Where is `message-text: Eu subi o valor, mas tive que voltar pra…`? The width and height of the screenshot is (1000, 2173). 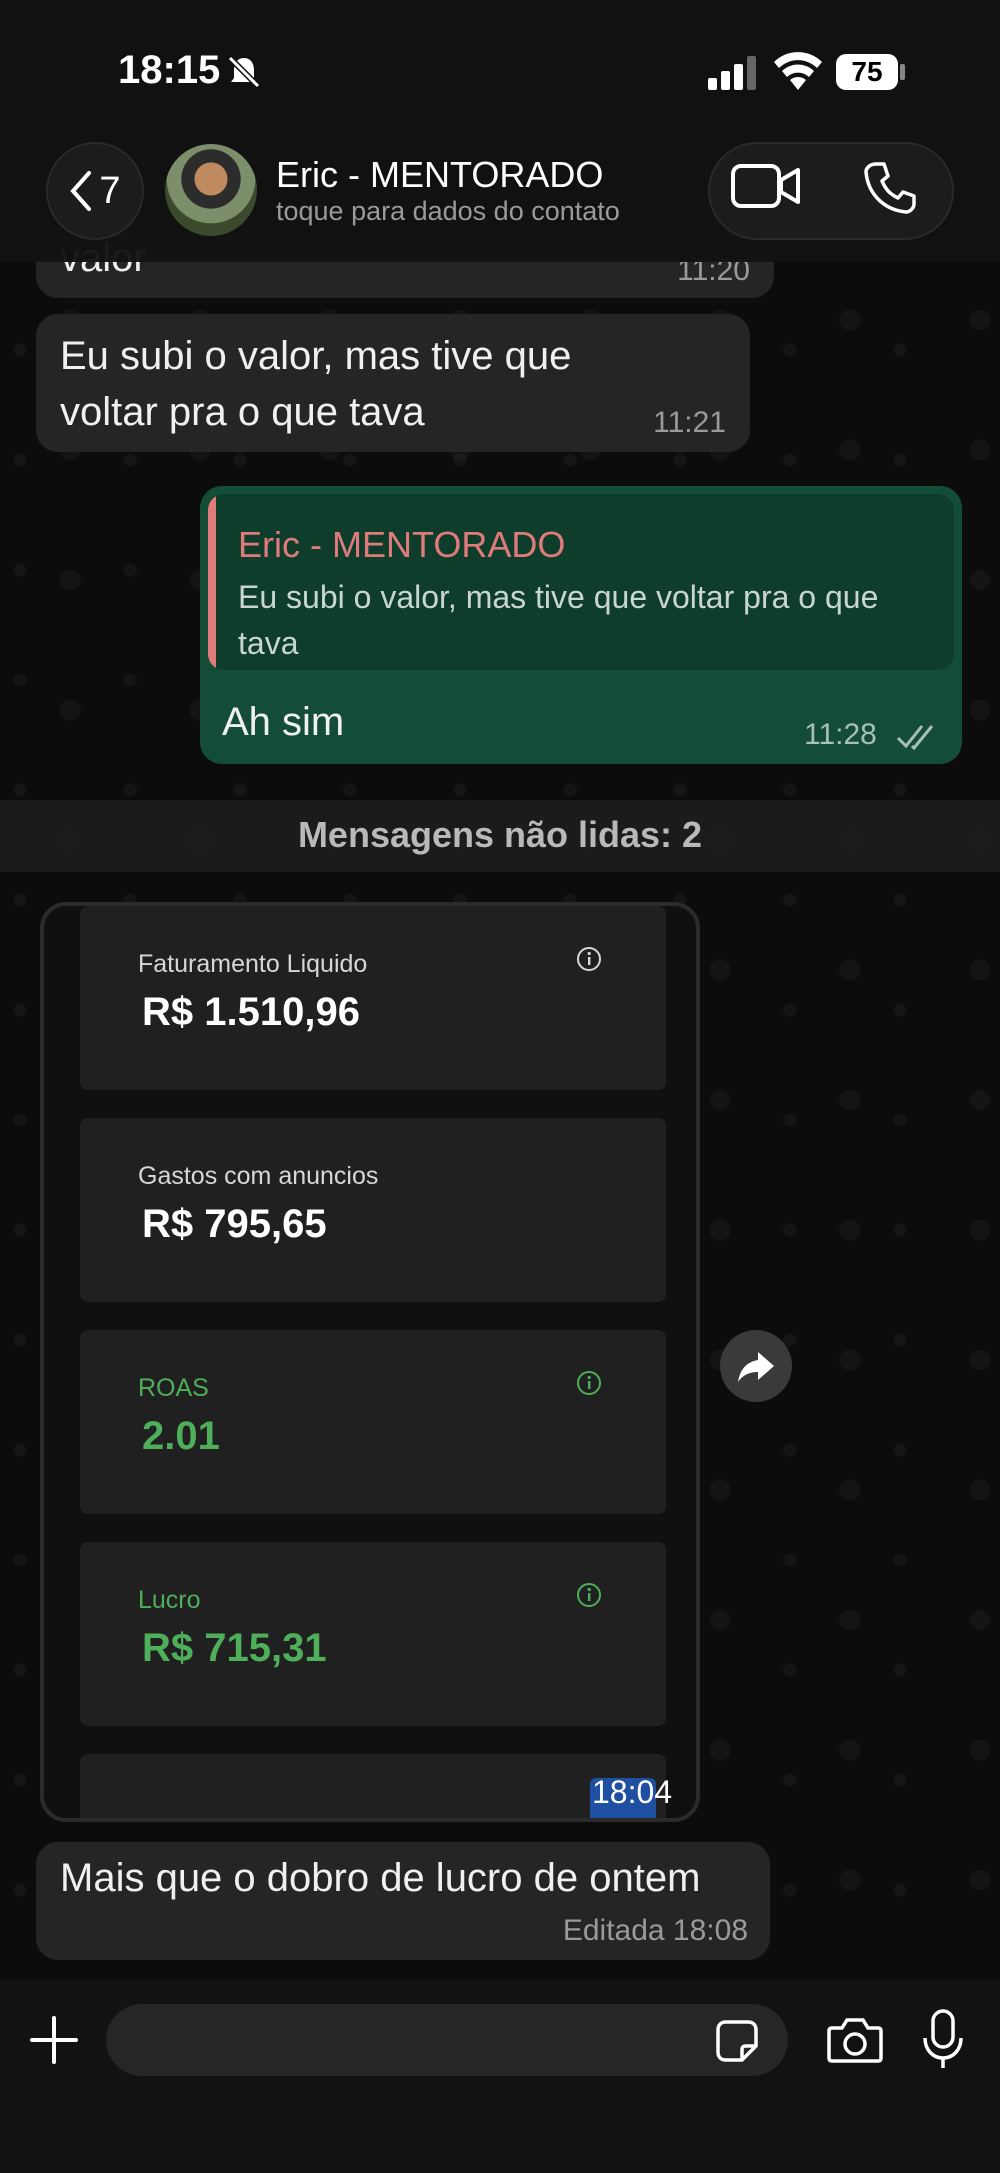
message-text: Eu subi o valor, mas tive que voltar pra… is located at coordinates (316, 384).